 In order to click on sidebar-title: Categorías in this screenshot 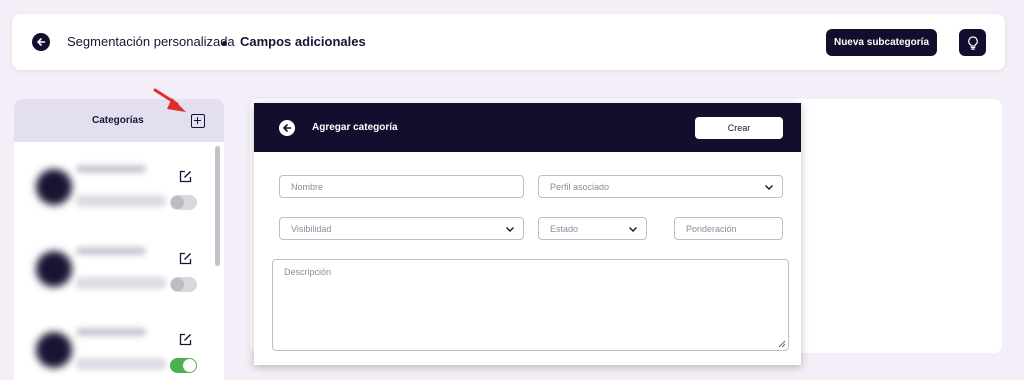, I will do `click(118, 120)`.